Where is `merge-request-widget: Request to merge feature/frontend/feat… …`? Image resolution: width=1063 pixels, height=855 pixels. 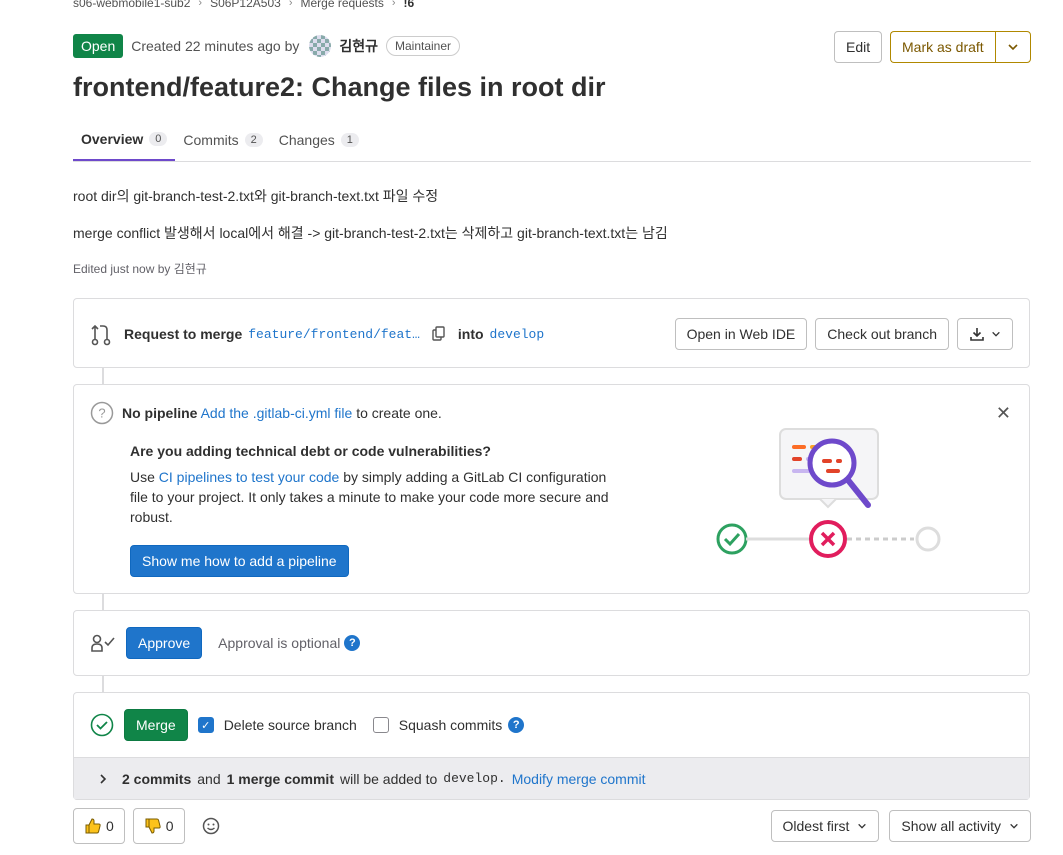
merge-request-widget: Request to merge feature/frontend/feat… … is located at coordinates (551, 333).